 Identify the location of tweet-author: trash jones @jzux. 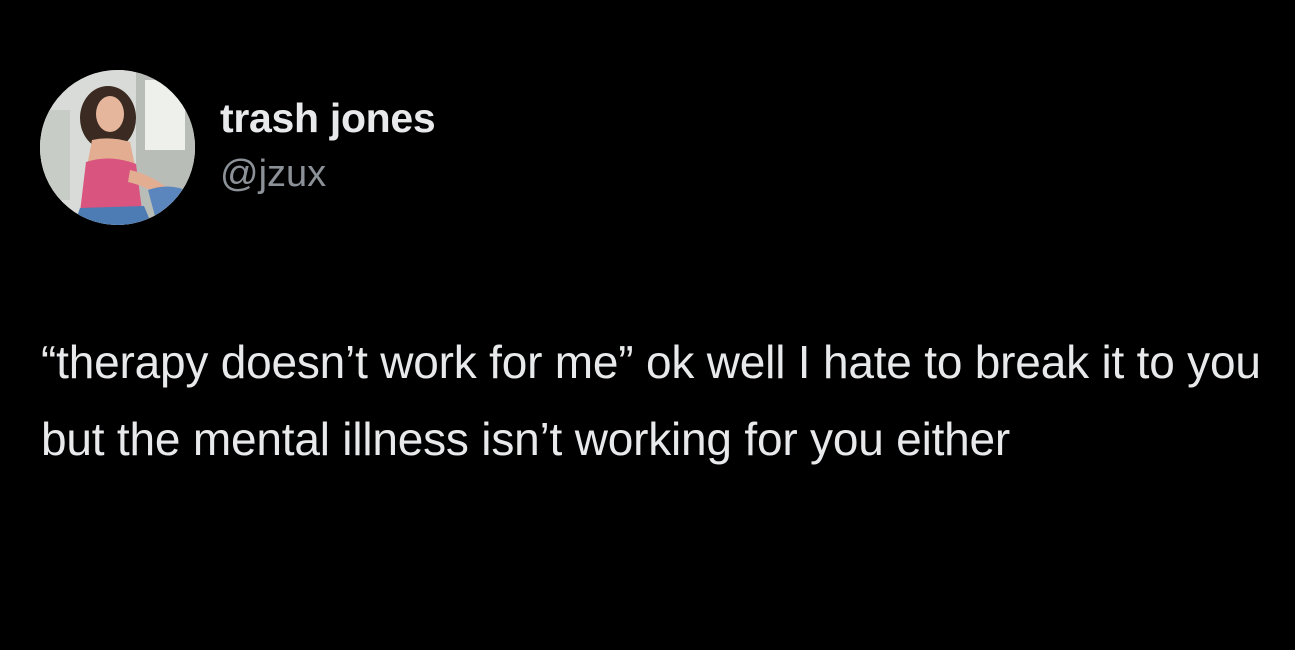
(328, 145).